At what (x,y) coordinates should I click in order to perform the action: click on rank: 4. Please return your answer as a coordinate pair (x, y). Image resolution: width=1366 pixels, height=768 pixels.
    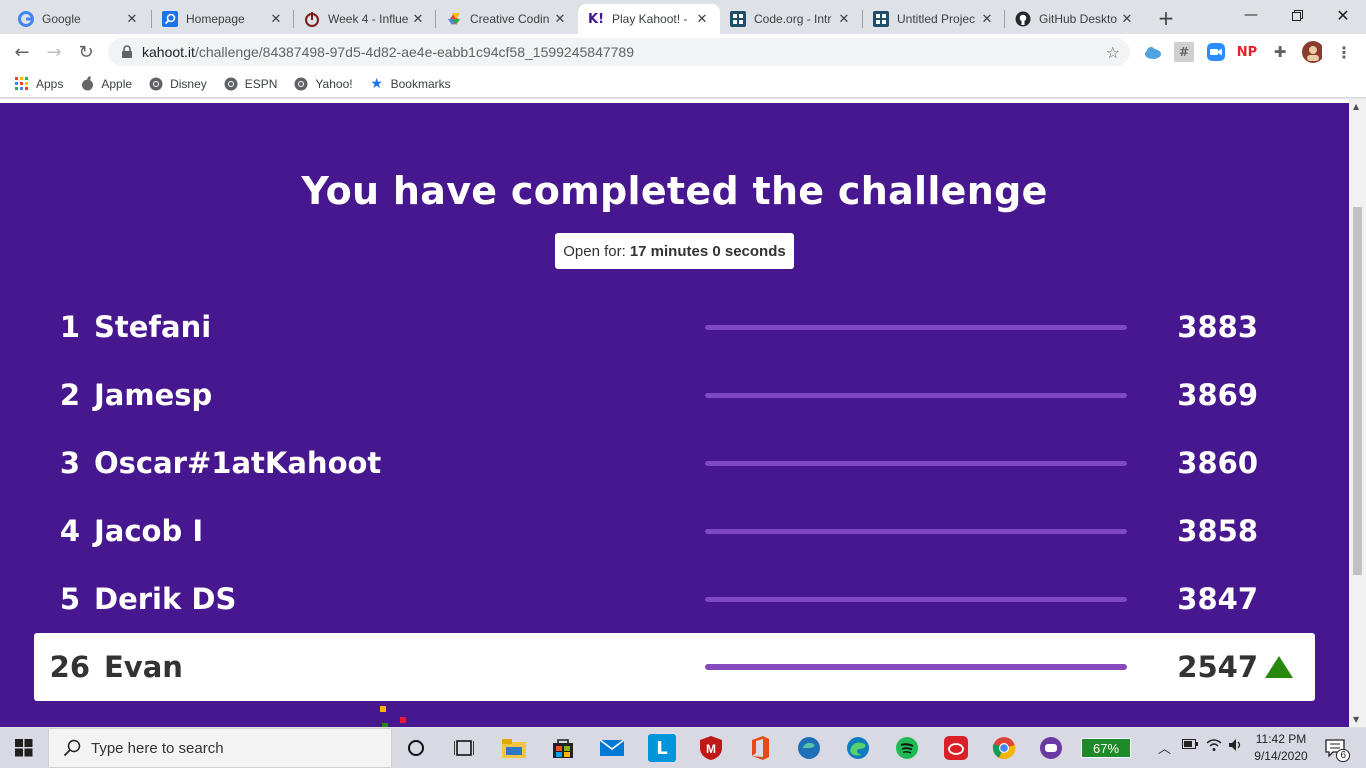
    Looking at the image, I should click on (69, 531).